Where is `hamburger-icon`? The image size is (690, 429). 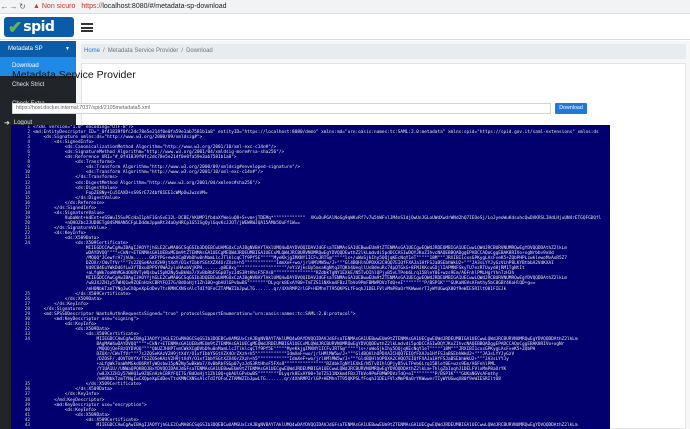
hamburger-icon is located at coordinates (87, 27).